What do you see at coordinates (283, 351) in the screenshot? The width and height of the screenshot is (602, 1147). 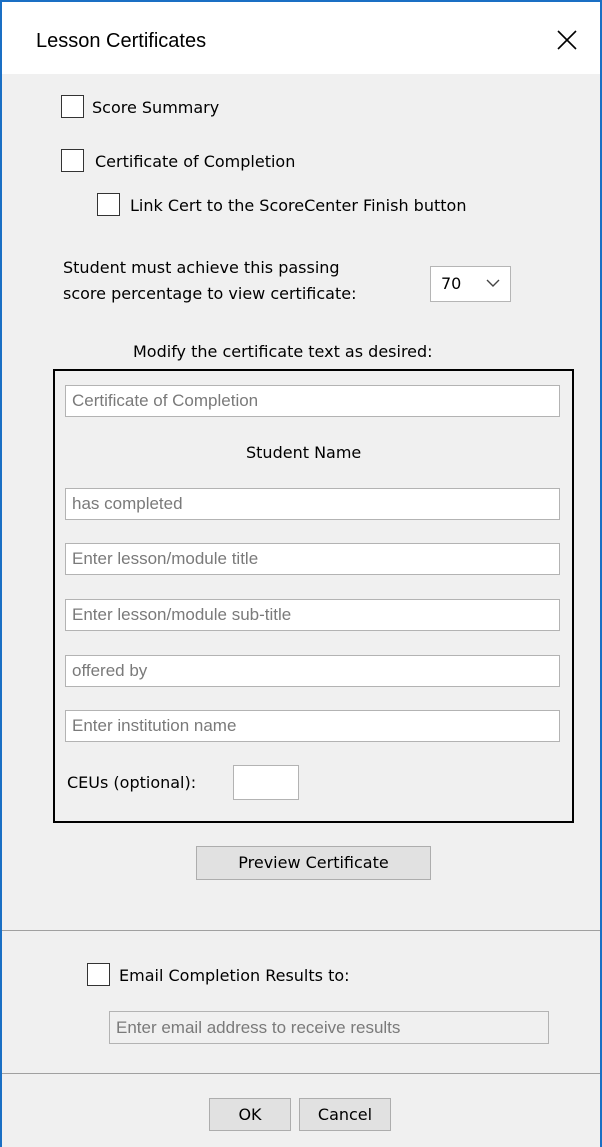 I see `certificate-text-heading: Modify the certificate text as desired:` at bounding box center [283, 351].